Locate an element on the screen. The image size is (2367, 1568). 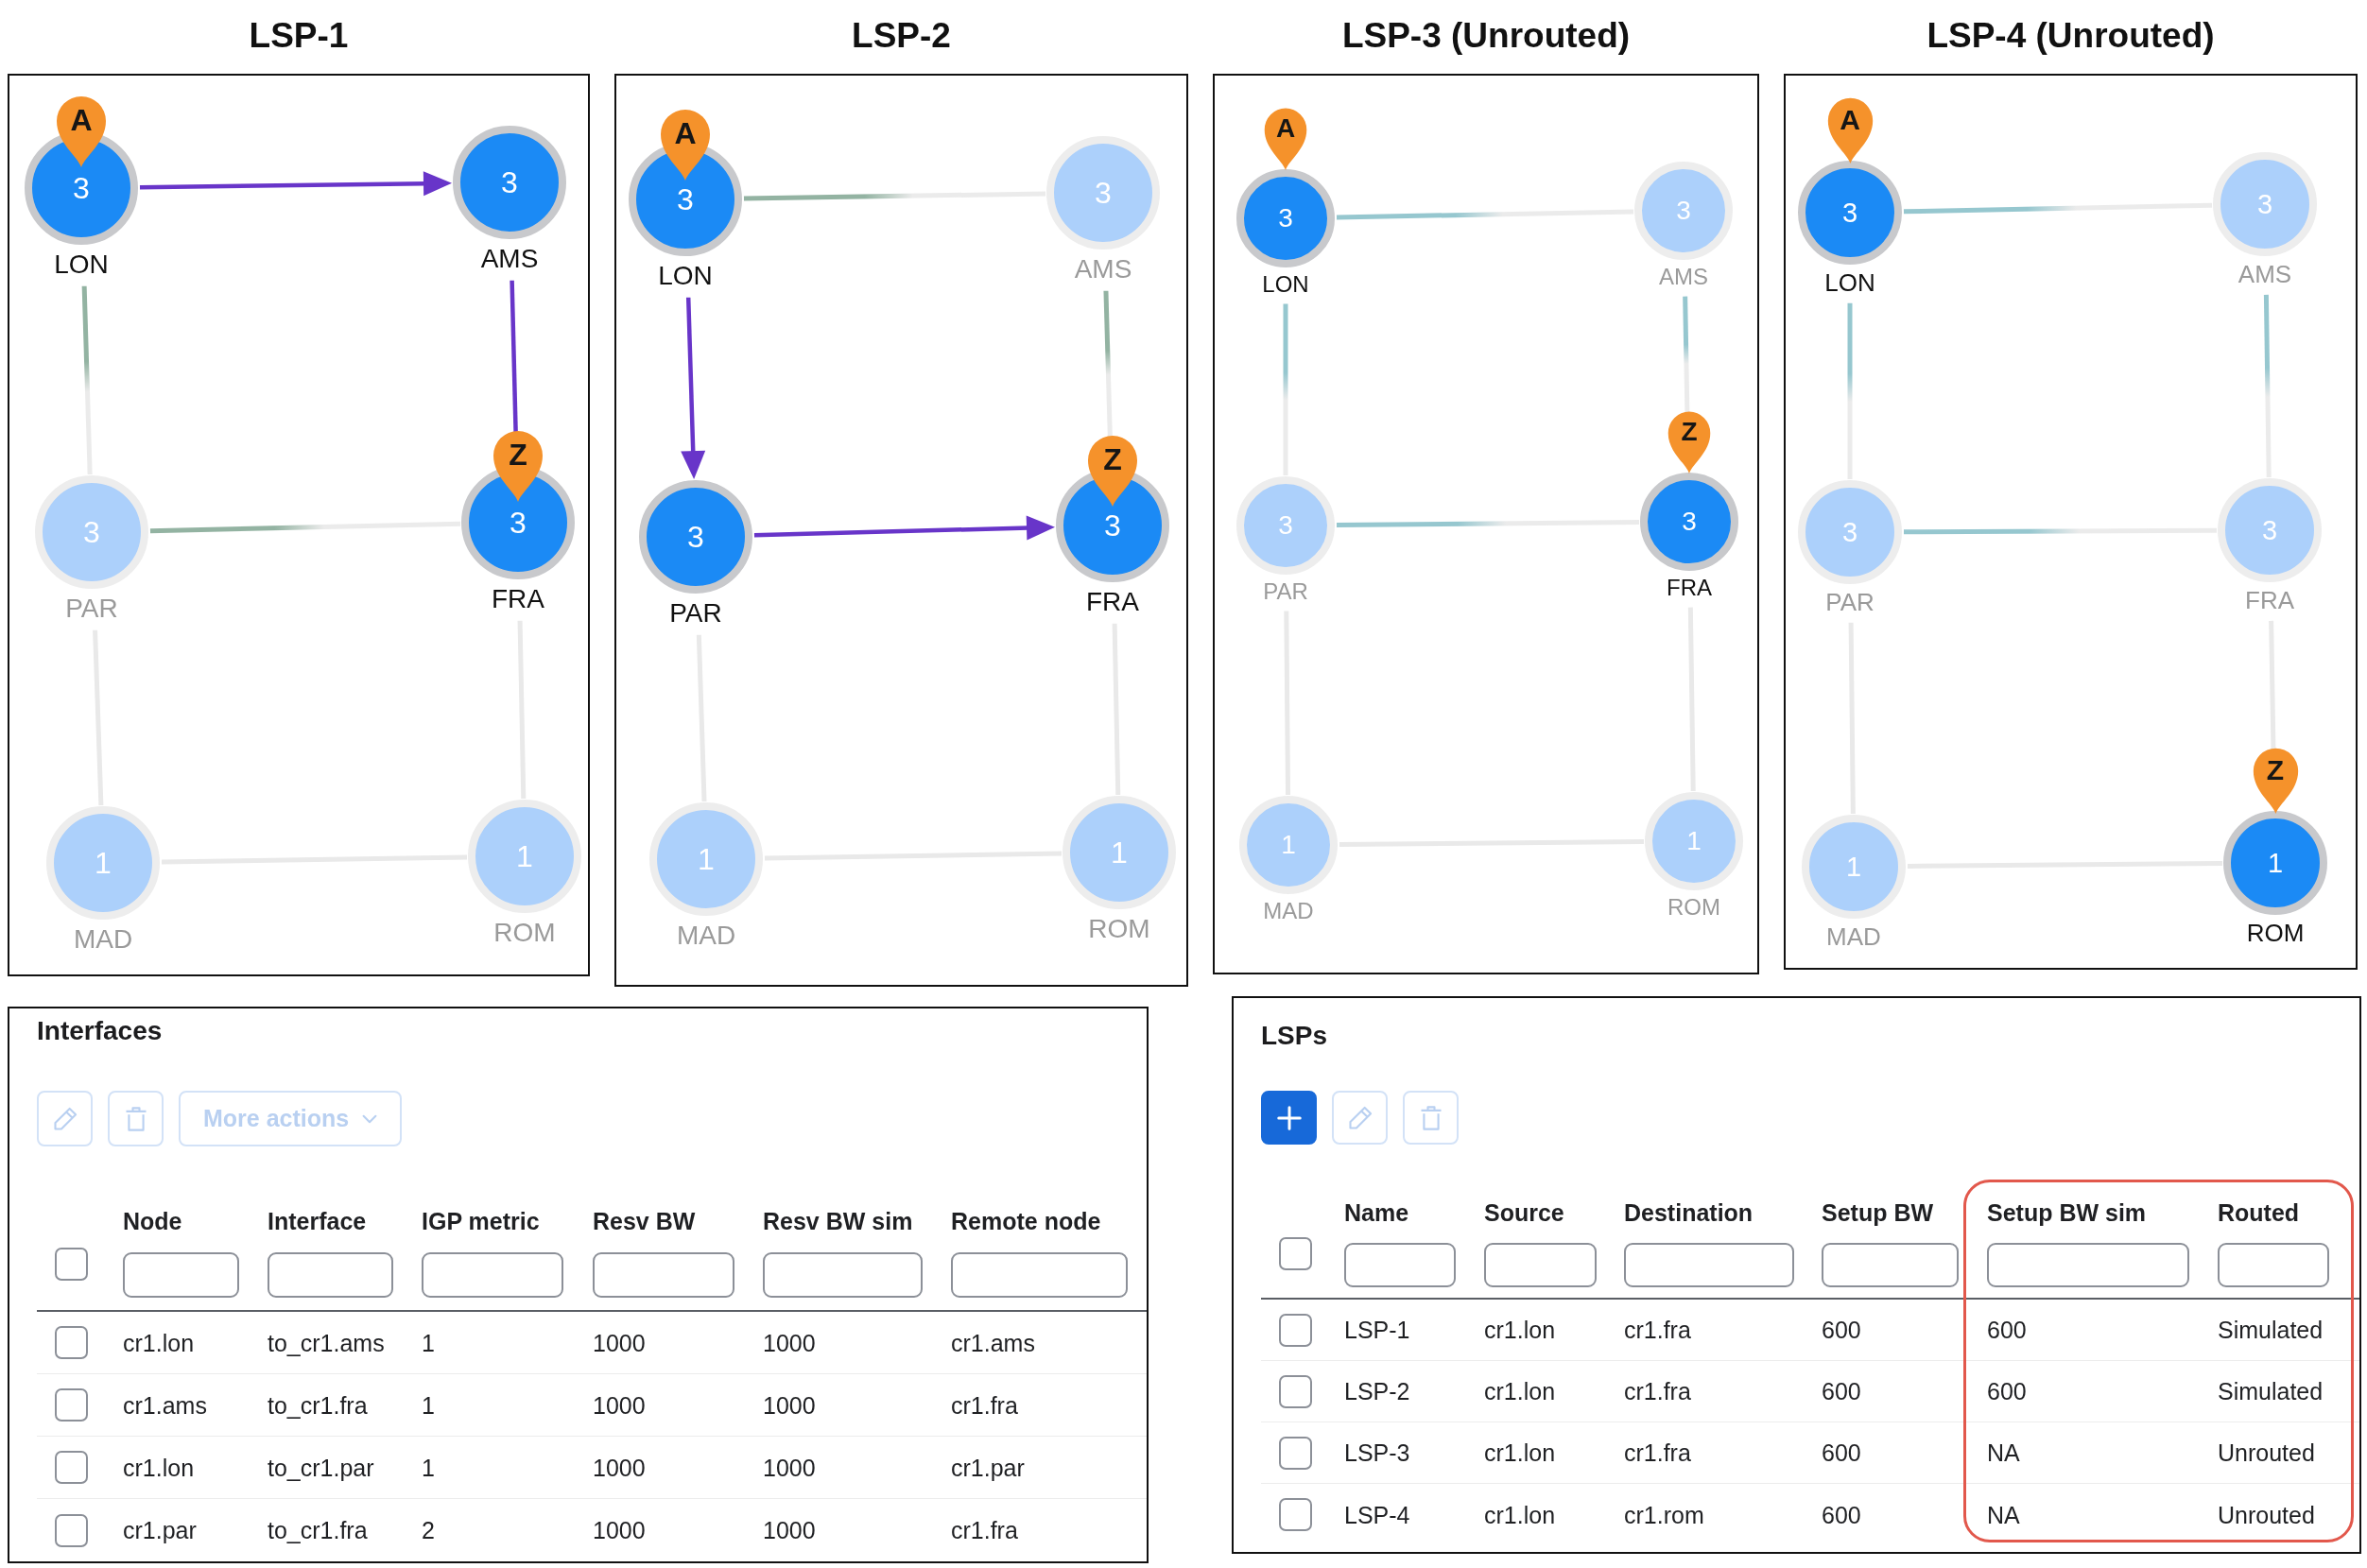
card-title: Interfaces is located at coordinates (100, 1031).